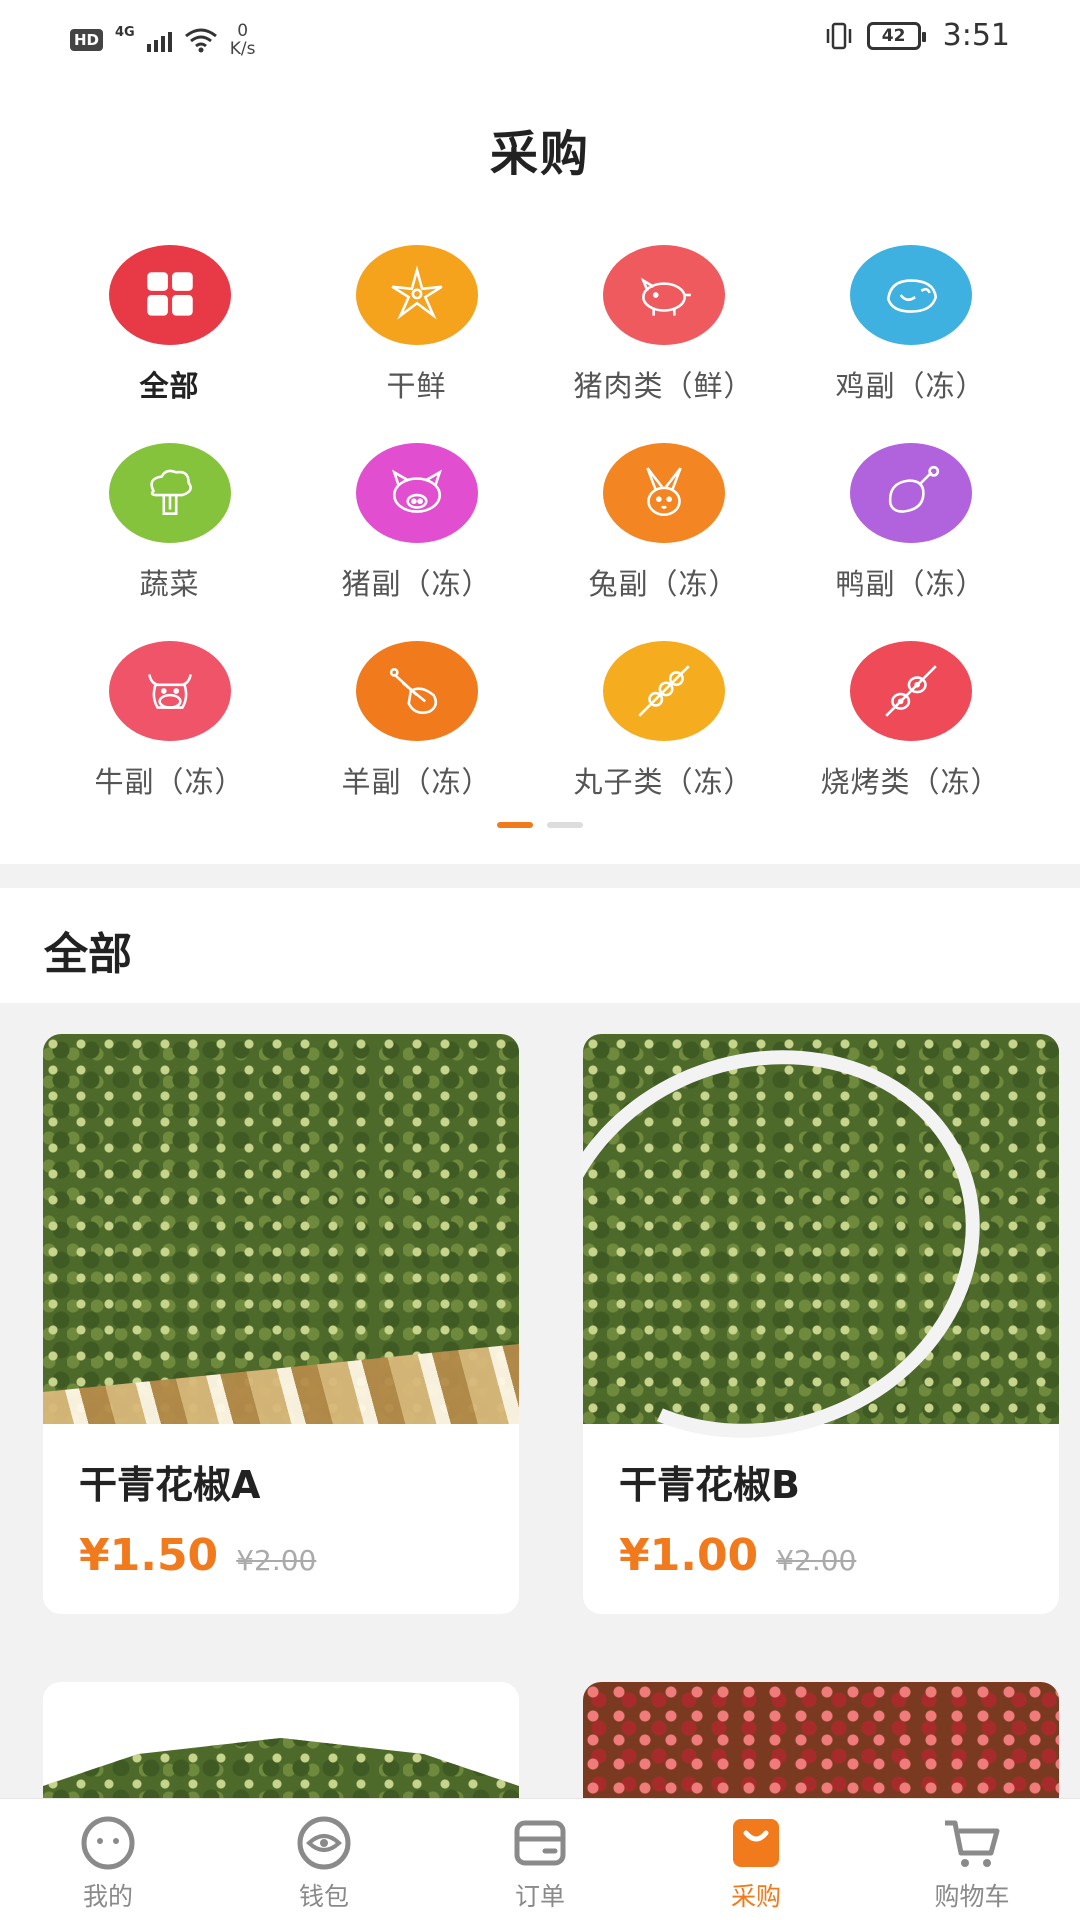 The image size is (1080, 1920). I want to click on category-all: 全部, so click(169, 325).